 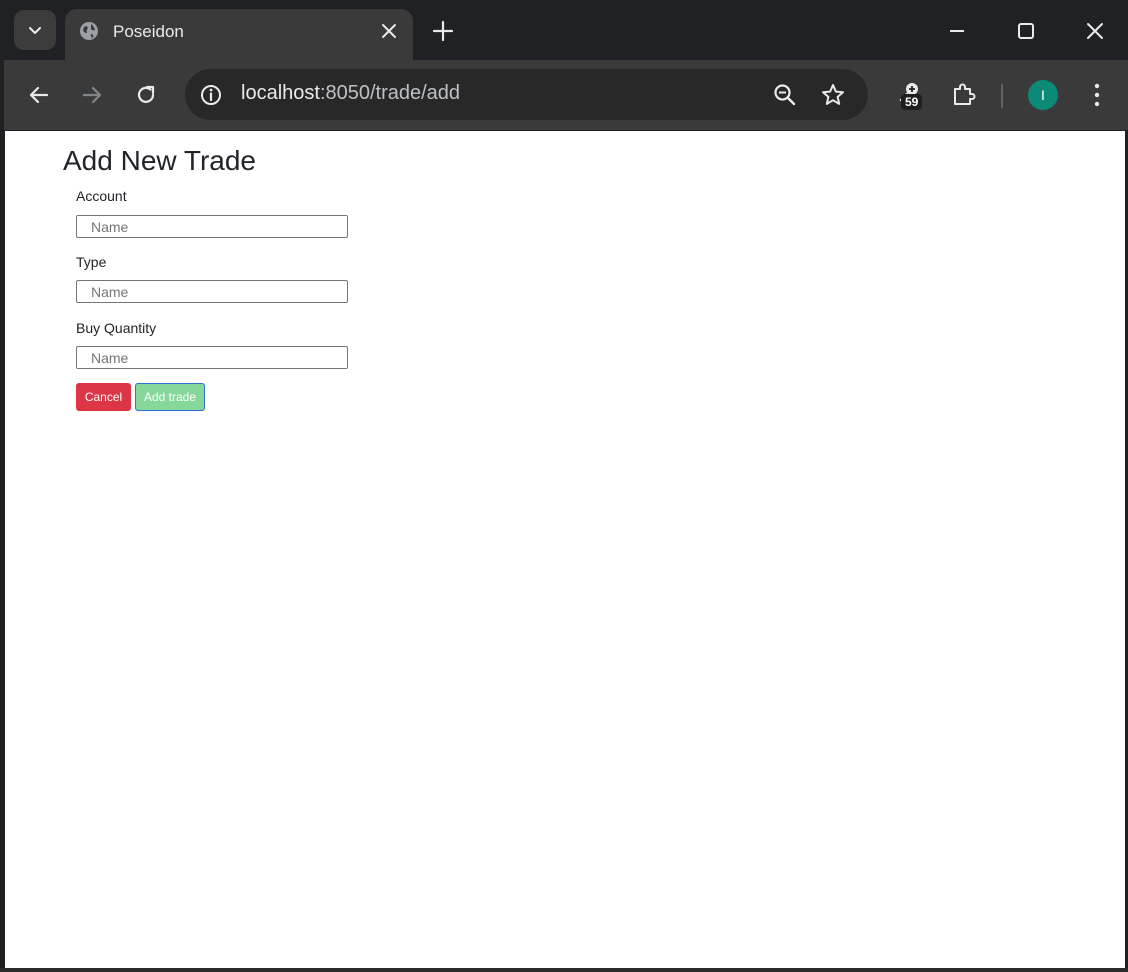 What do you see at coordinates (1002, 96) in the screenshot?
I see `toolbar-divider` at bounding box center [1002, 96].